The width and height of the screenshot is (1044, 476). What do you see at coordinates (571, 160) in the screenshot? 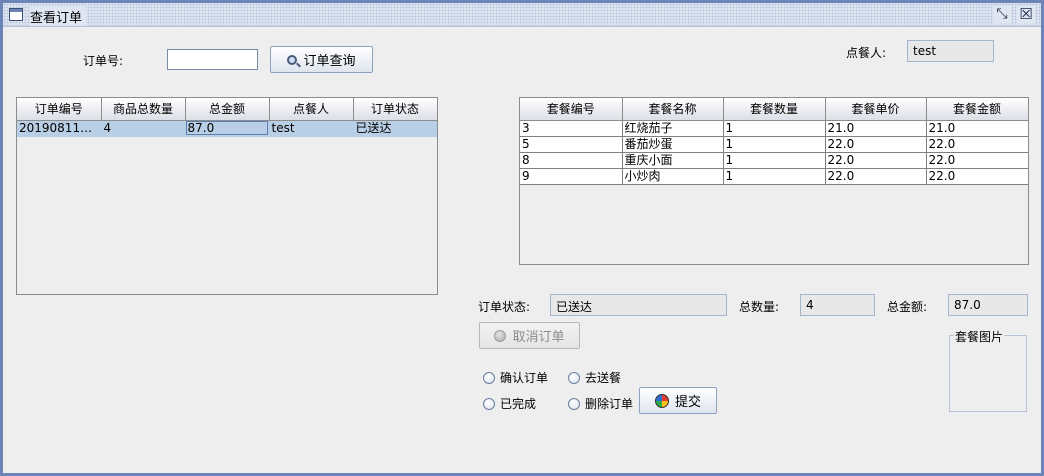
I see `table-cell: 8` at bounding box center [571, 160].